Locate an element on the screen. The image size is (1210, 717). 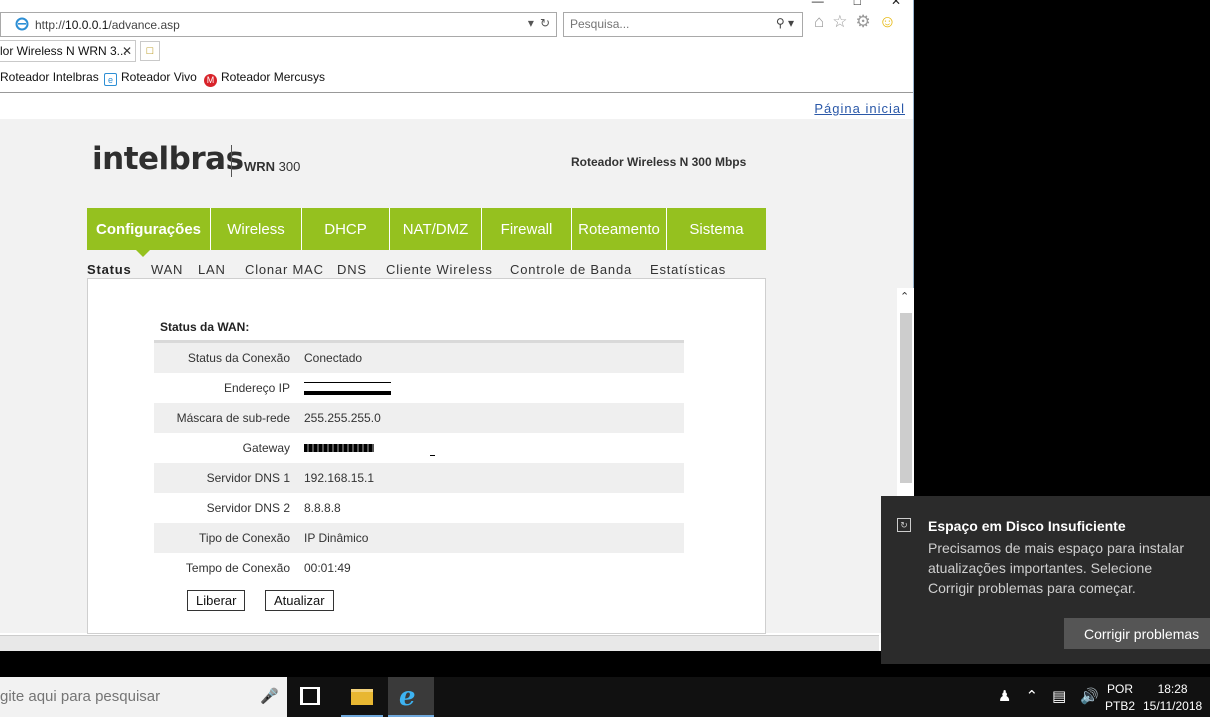
network-icon: ▤ is located at coordinates (1059, 702).